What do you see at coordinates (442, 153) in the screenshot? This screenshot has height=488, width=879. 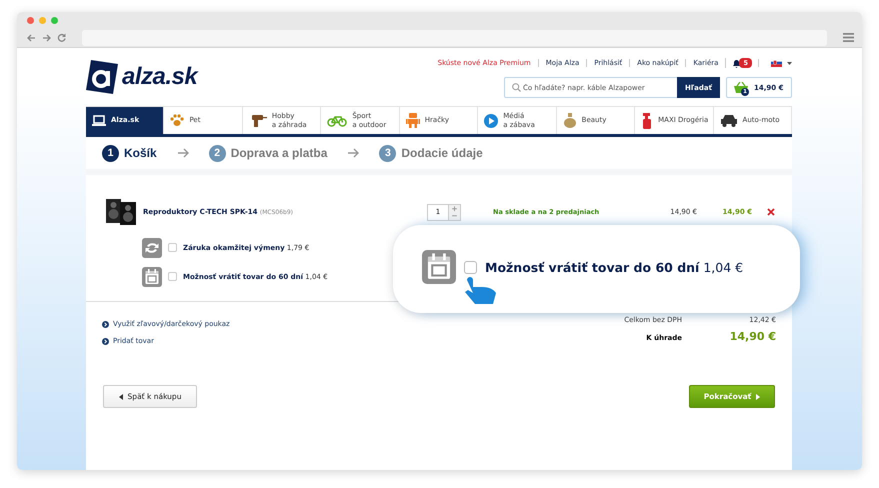 I see `step-label: Dodacie údaje` at bounding box center [442, 153].